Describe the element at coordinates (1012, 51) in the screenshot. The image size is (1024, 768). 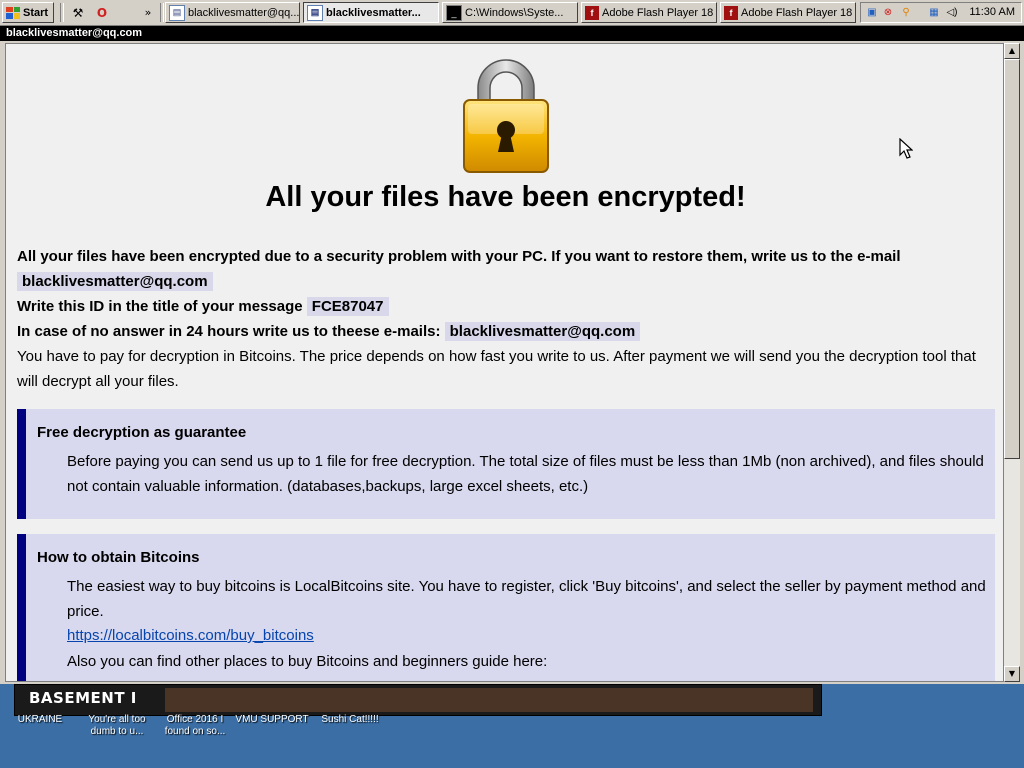
I see `scroll-up-button: ▲` at that location.